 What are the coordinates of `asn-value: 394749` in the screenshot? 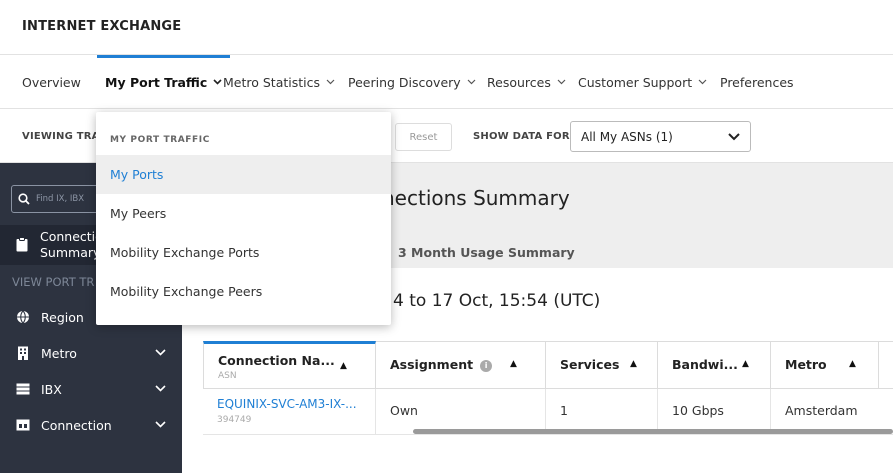 It's located at (234, 420).